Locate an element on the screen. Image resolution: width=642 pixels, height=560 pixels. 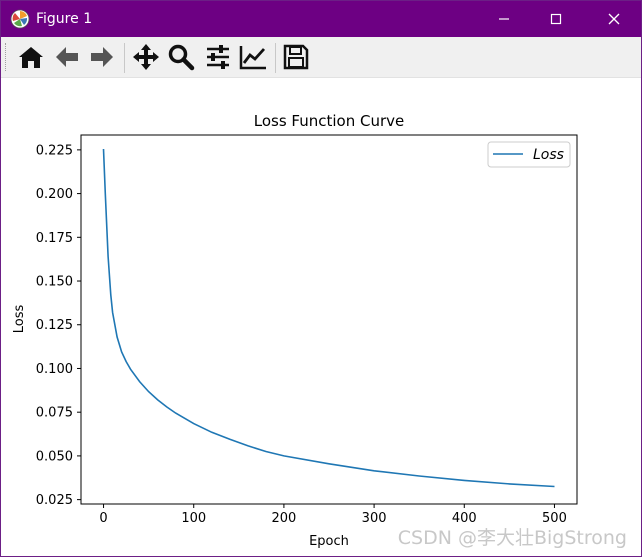
y-tick-label: 0.025 is located at coordinates (54, 500).